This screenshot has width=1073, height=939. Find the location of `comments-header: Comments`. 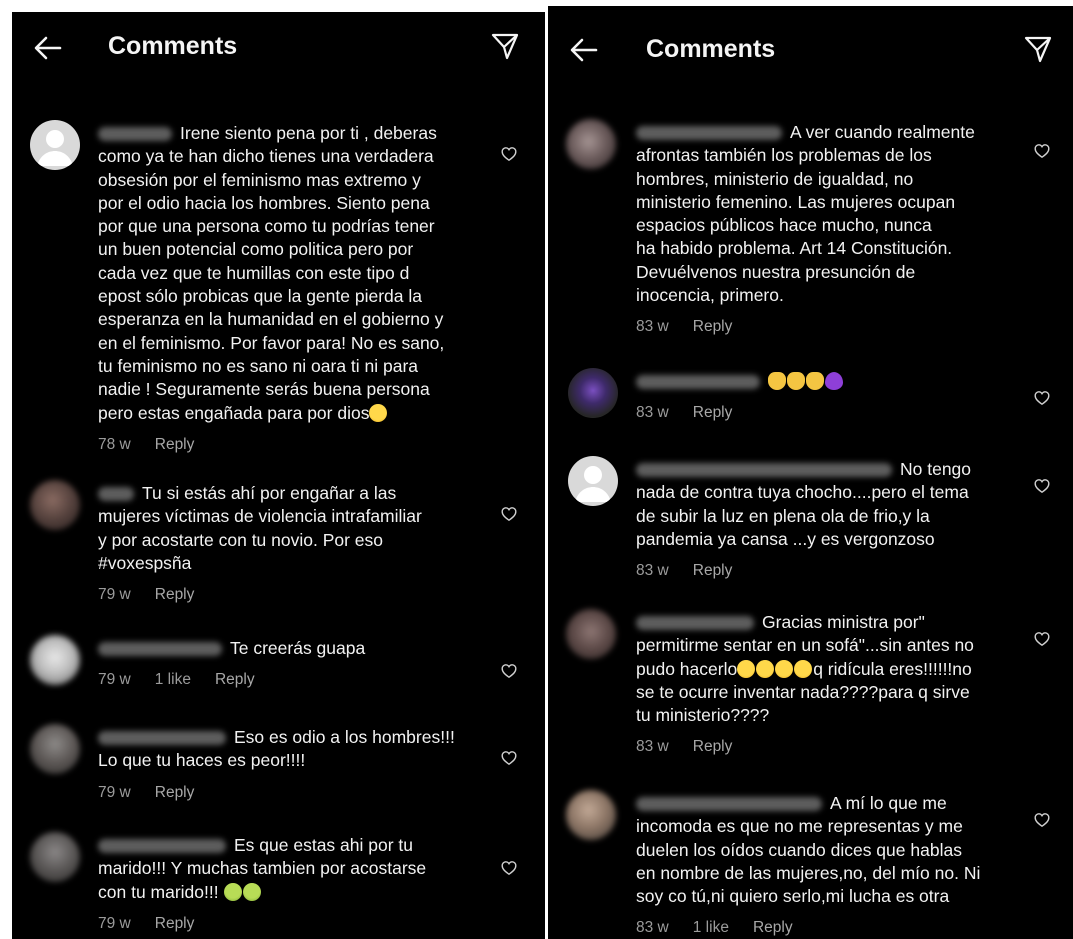

comments-header: Comments is located at coordinates (278, 47).